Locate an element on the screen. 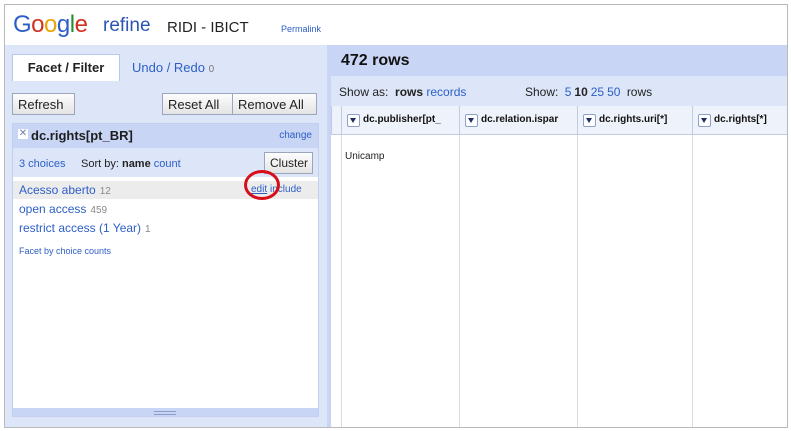 This screenshot has height=431, width=791. logo-letter: g is located at coordinates (63, 24).